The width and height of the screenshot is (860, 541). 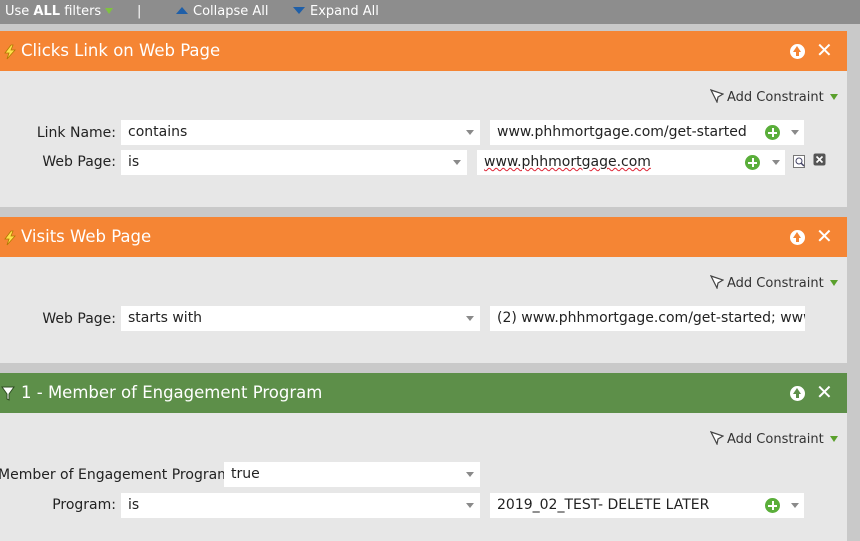 I want to click on filter-header: Clicks Link on Web Page ✕, so click(x=423, y=51).